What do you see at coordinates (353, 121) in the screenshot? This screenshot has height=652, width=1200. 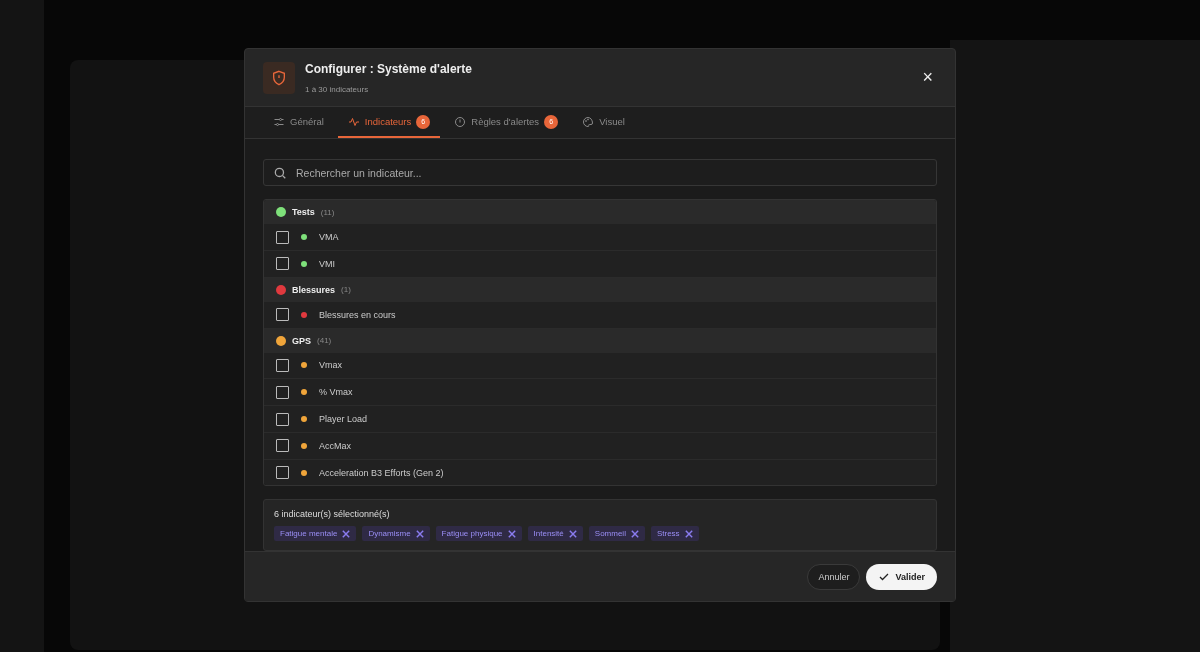 I see `pulse-icon` at bounding box center [353, 121].